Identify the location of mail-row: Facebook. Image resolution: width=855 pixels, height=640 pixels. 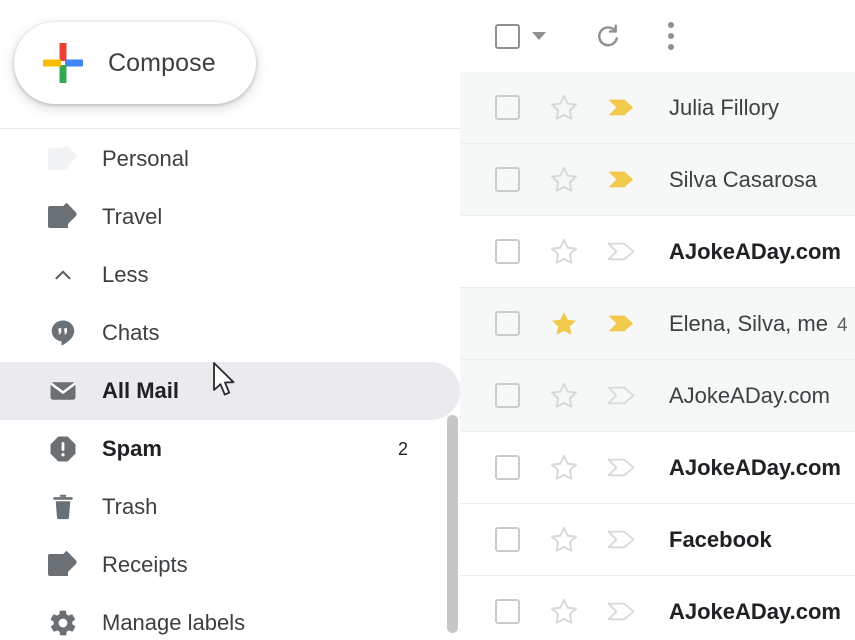
(657, 540).